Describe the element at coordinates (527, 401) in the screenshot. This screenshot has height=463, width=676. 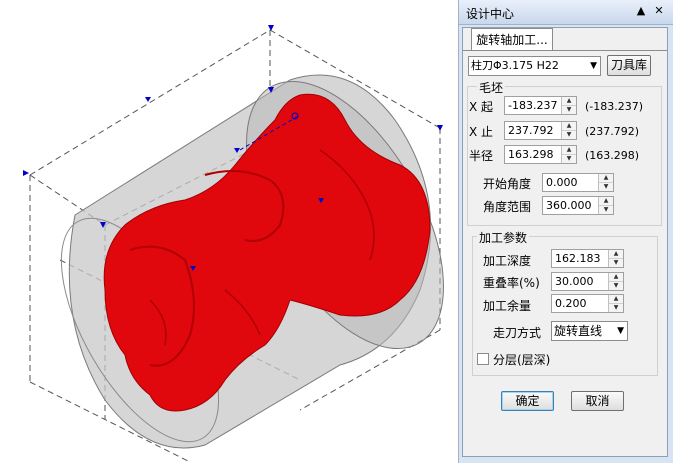
I see `ok-button: 确定` at that location.